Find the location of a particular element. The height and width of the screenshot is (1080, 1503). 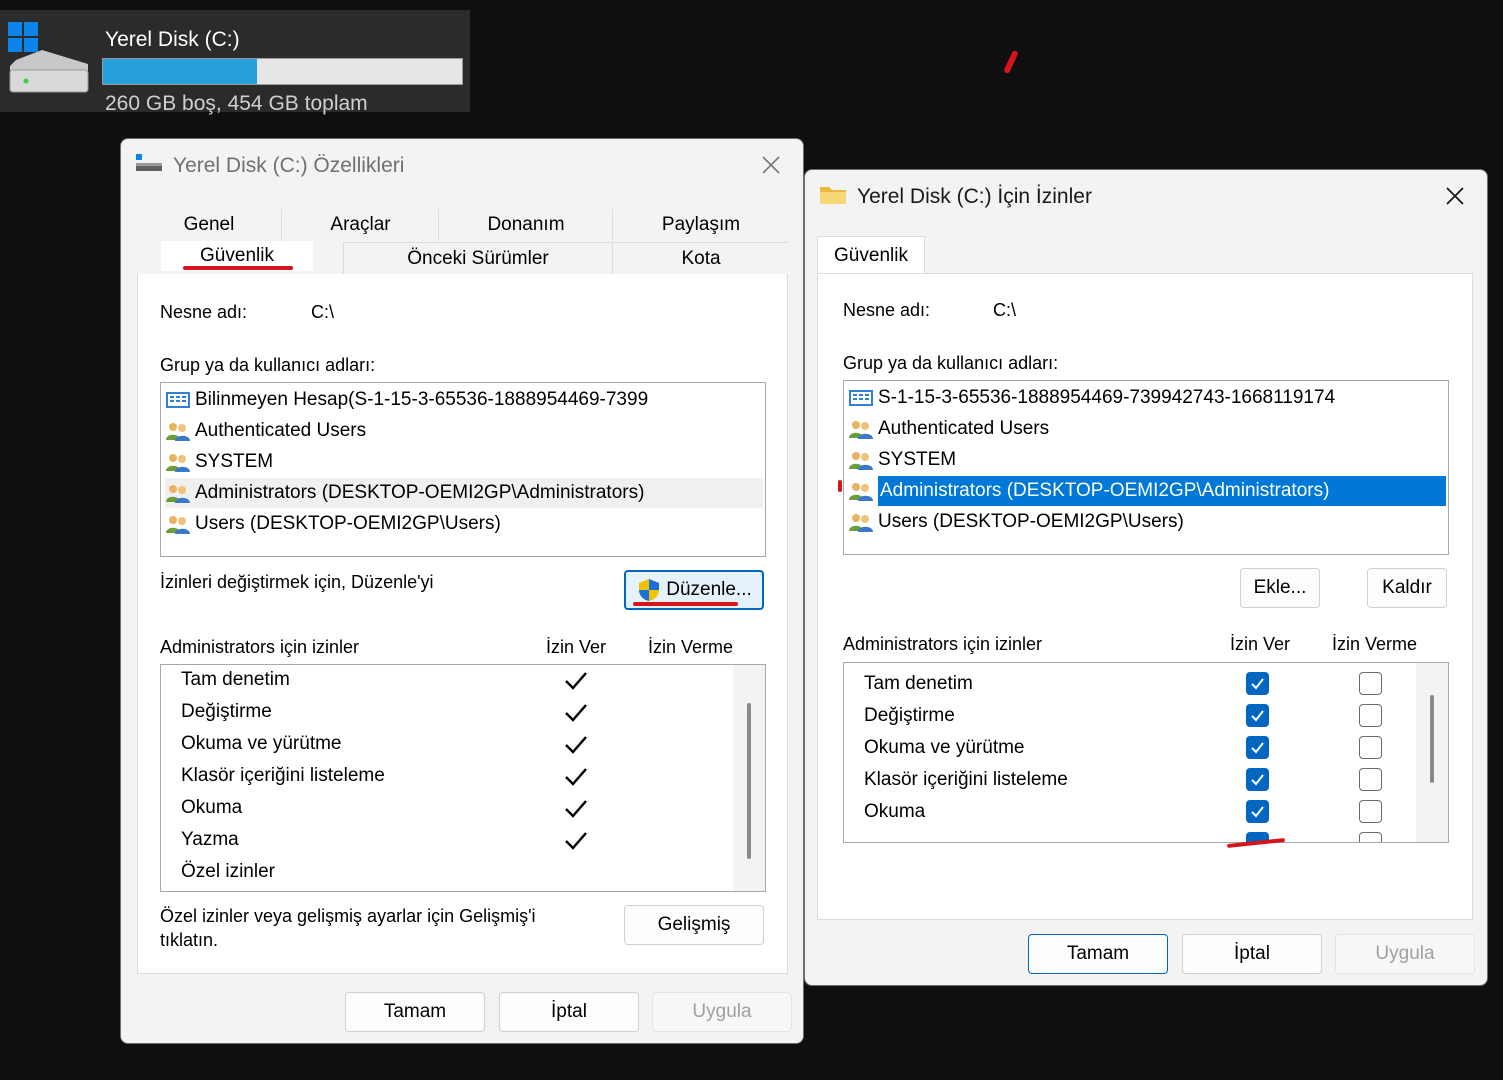

tab-kota: Kota is located at coordinates (701, 258).